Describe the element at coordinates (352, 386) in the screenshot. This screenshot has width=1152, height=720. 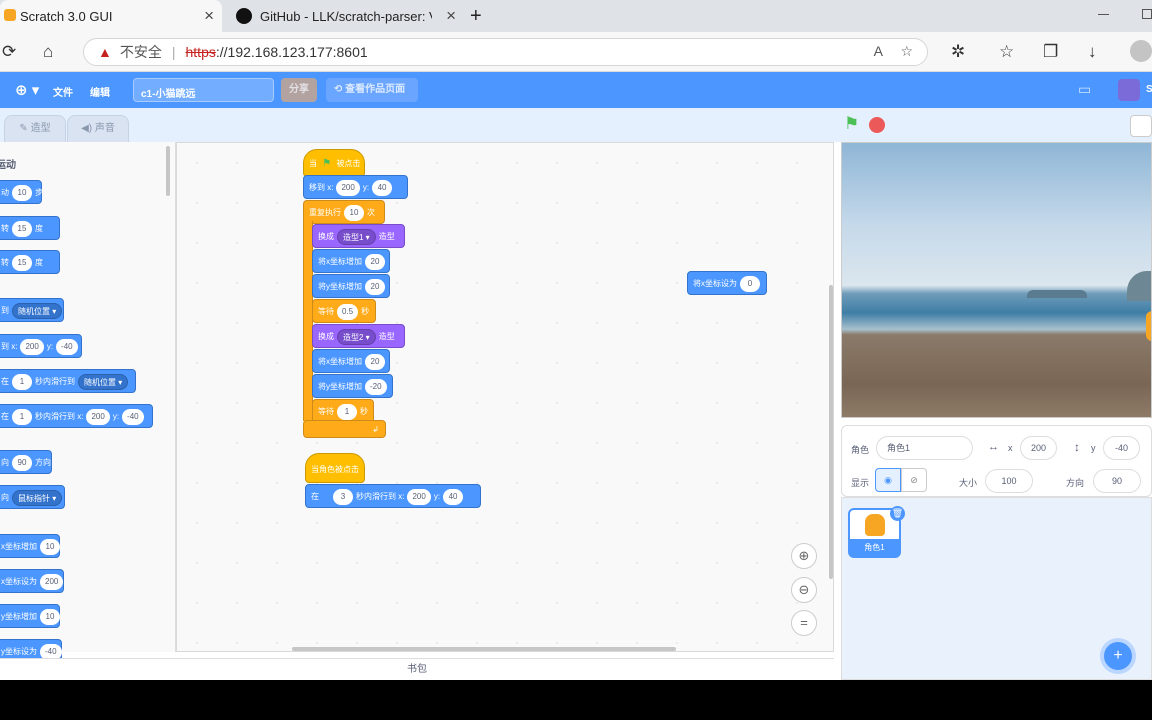
I see `change-y-block: 将y坐标增加 -20` at that location.